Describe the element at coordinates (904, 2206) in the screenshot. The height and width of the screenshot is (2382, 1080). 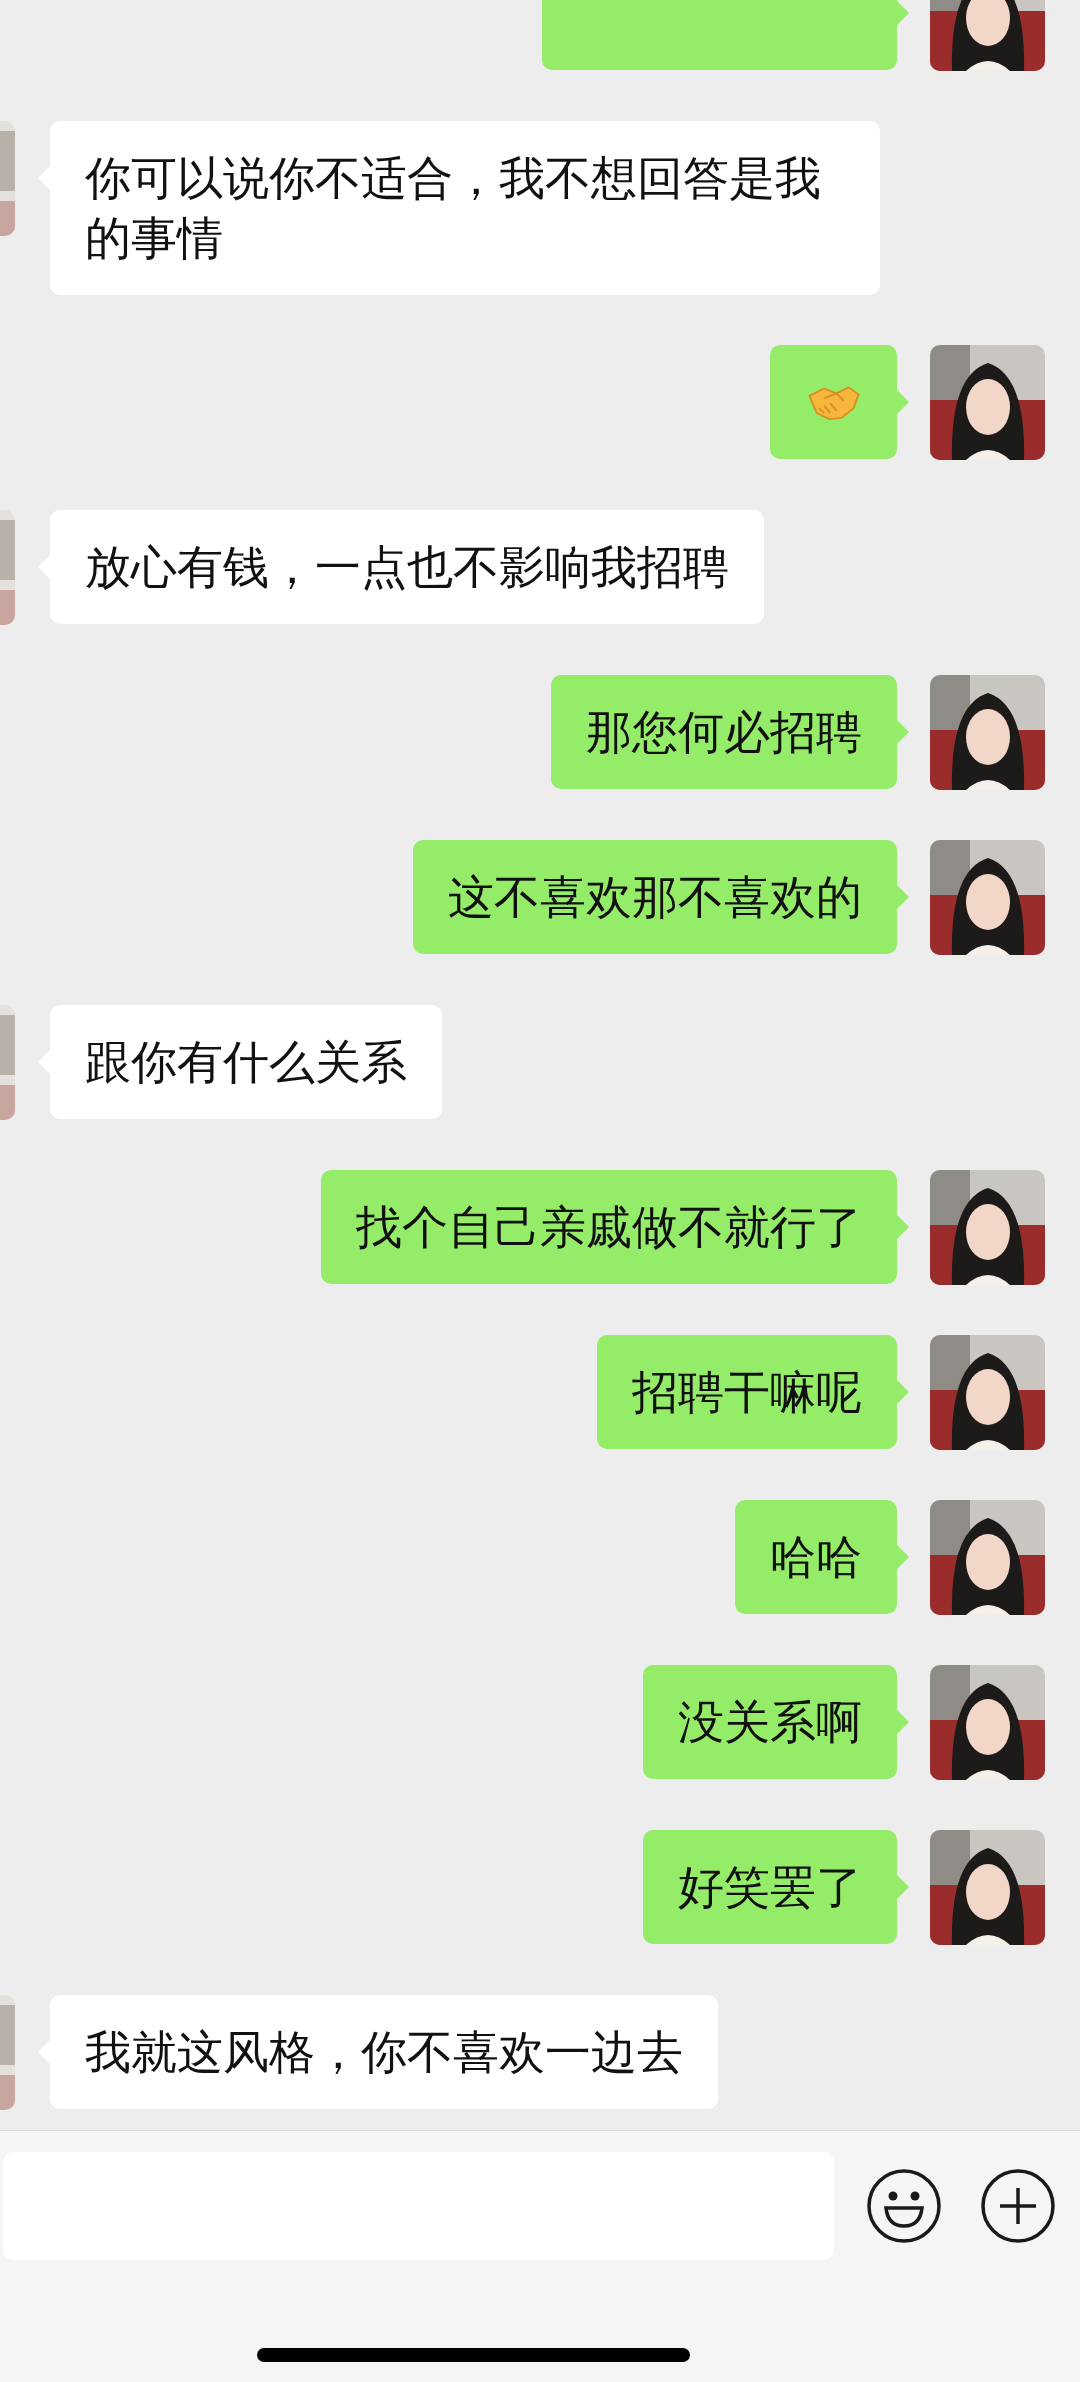
I see `emoji-icon` at that location.